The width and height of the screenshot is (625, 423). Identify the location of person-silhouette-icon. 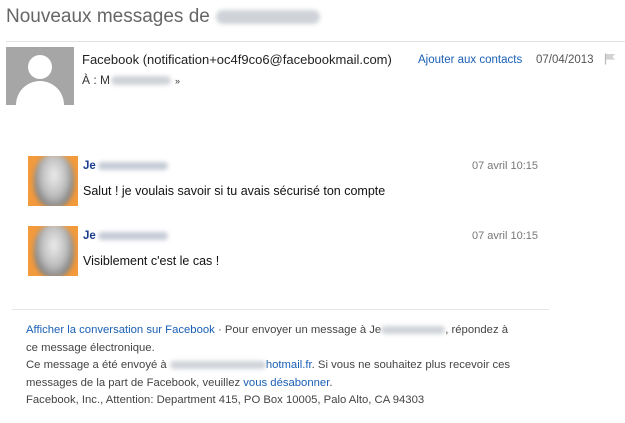
(40, 67).